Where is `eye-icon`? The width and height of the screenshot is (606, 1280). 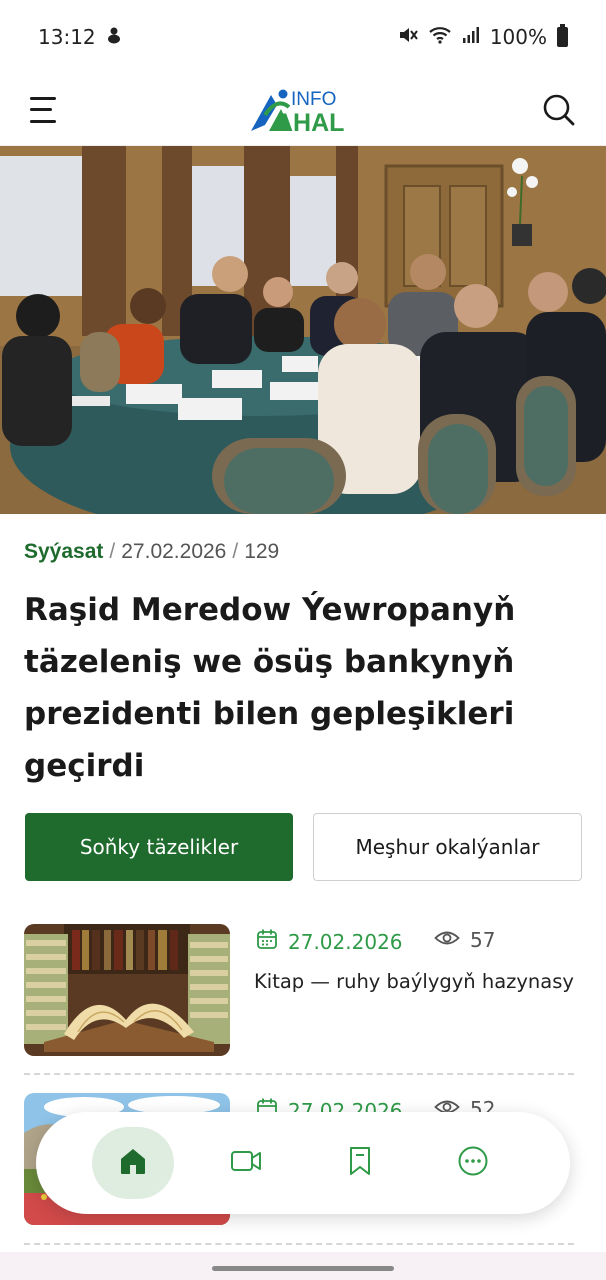
eye-icon is located at coordinates (447, 940).